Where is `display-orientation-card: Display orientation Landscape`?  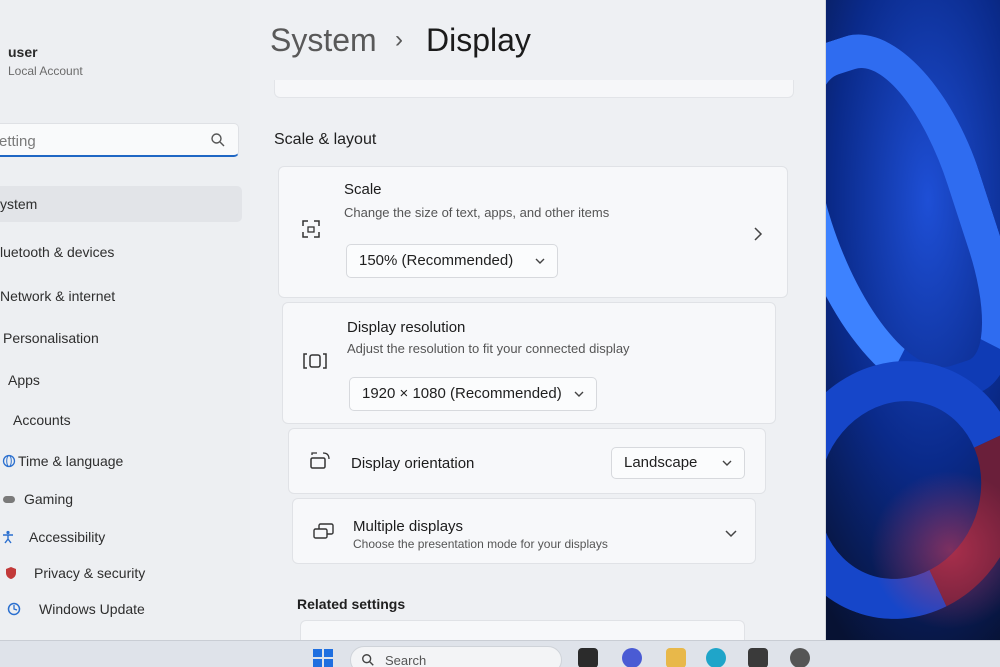
display-orientation-card: Display orientation Landscape is located at coordinates (527, 461).